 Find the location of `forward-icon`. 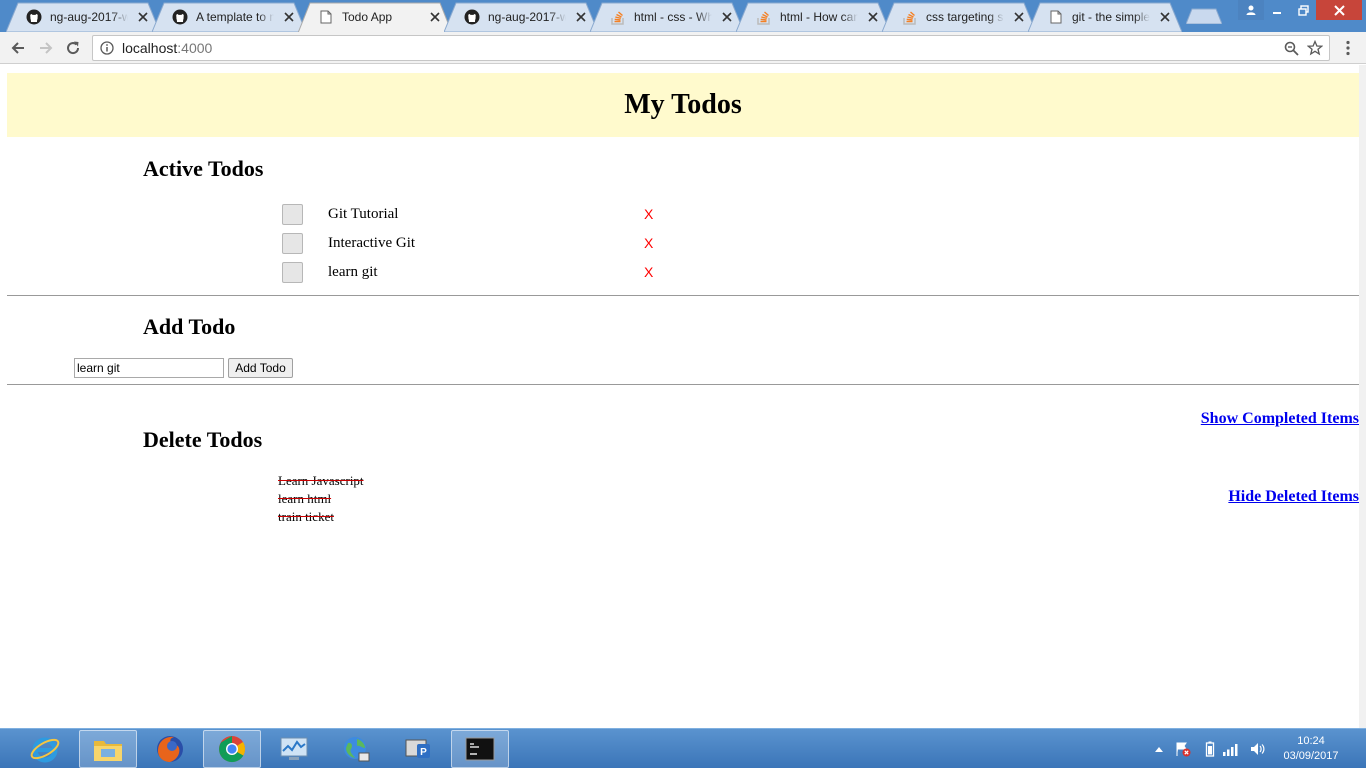

forward-icon is located at coordinates (46, 48).